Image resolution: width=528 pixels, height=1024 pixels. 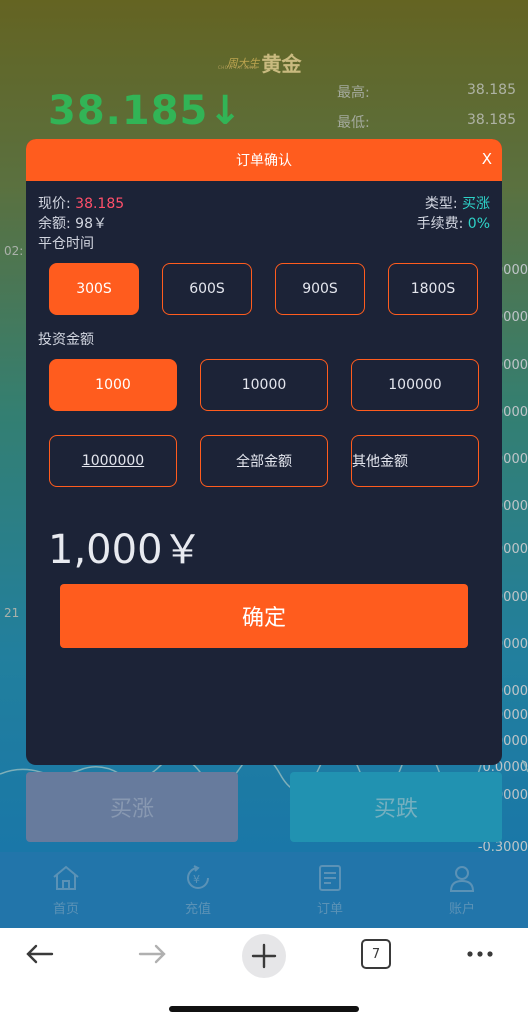 I want to click on home-indicator, so click(x=264, y=1009).